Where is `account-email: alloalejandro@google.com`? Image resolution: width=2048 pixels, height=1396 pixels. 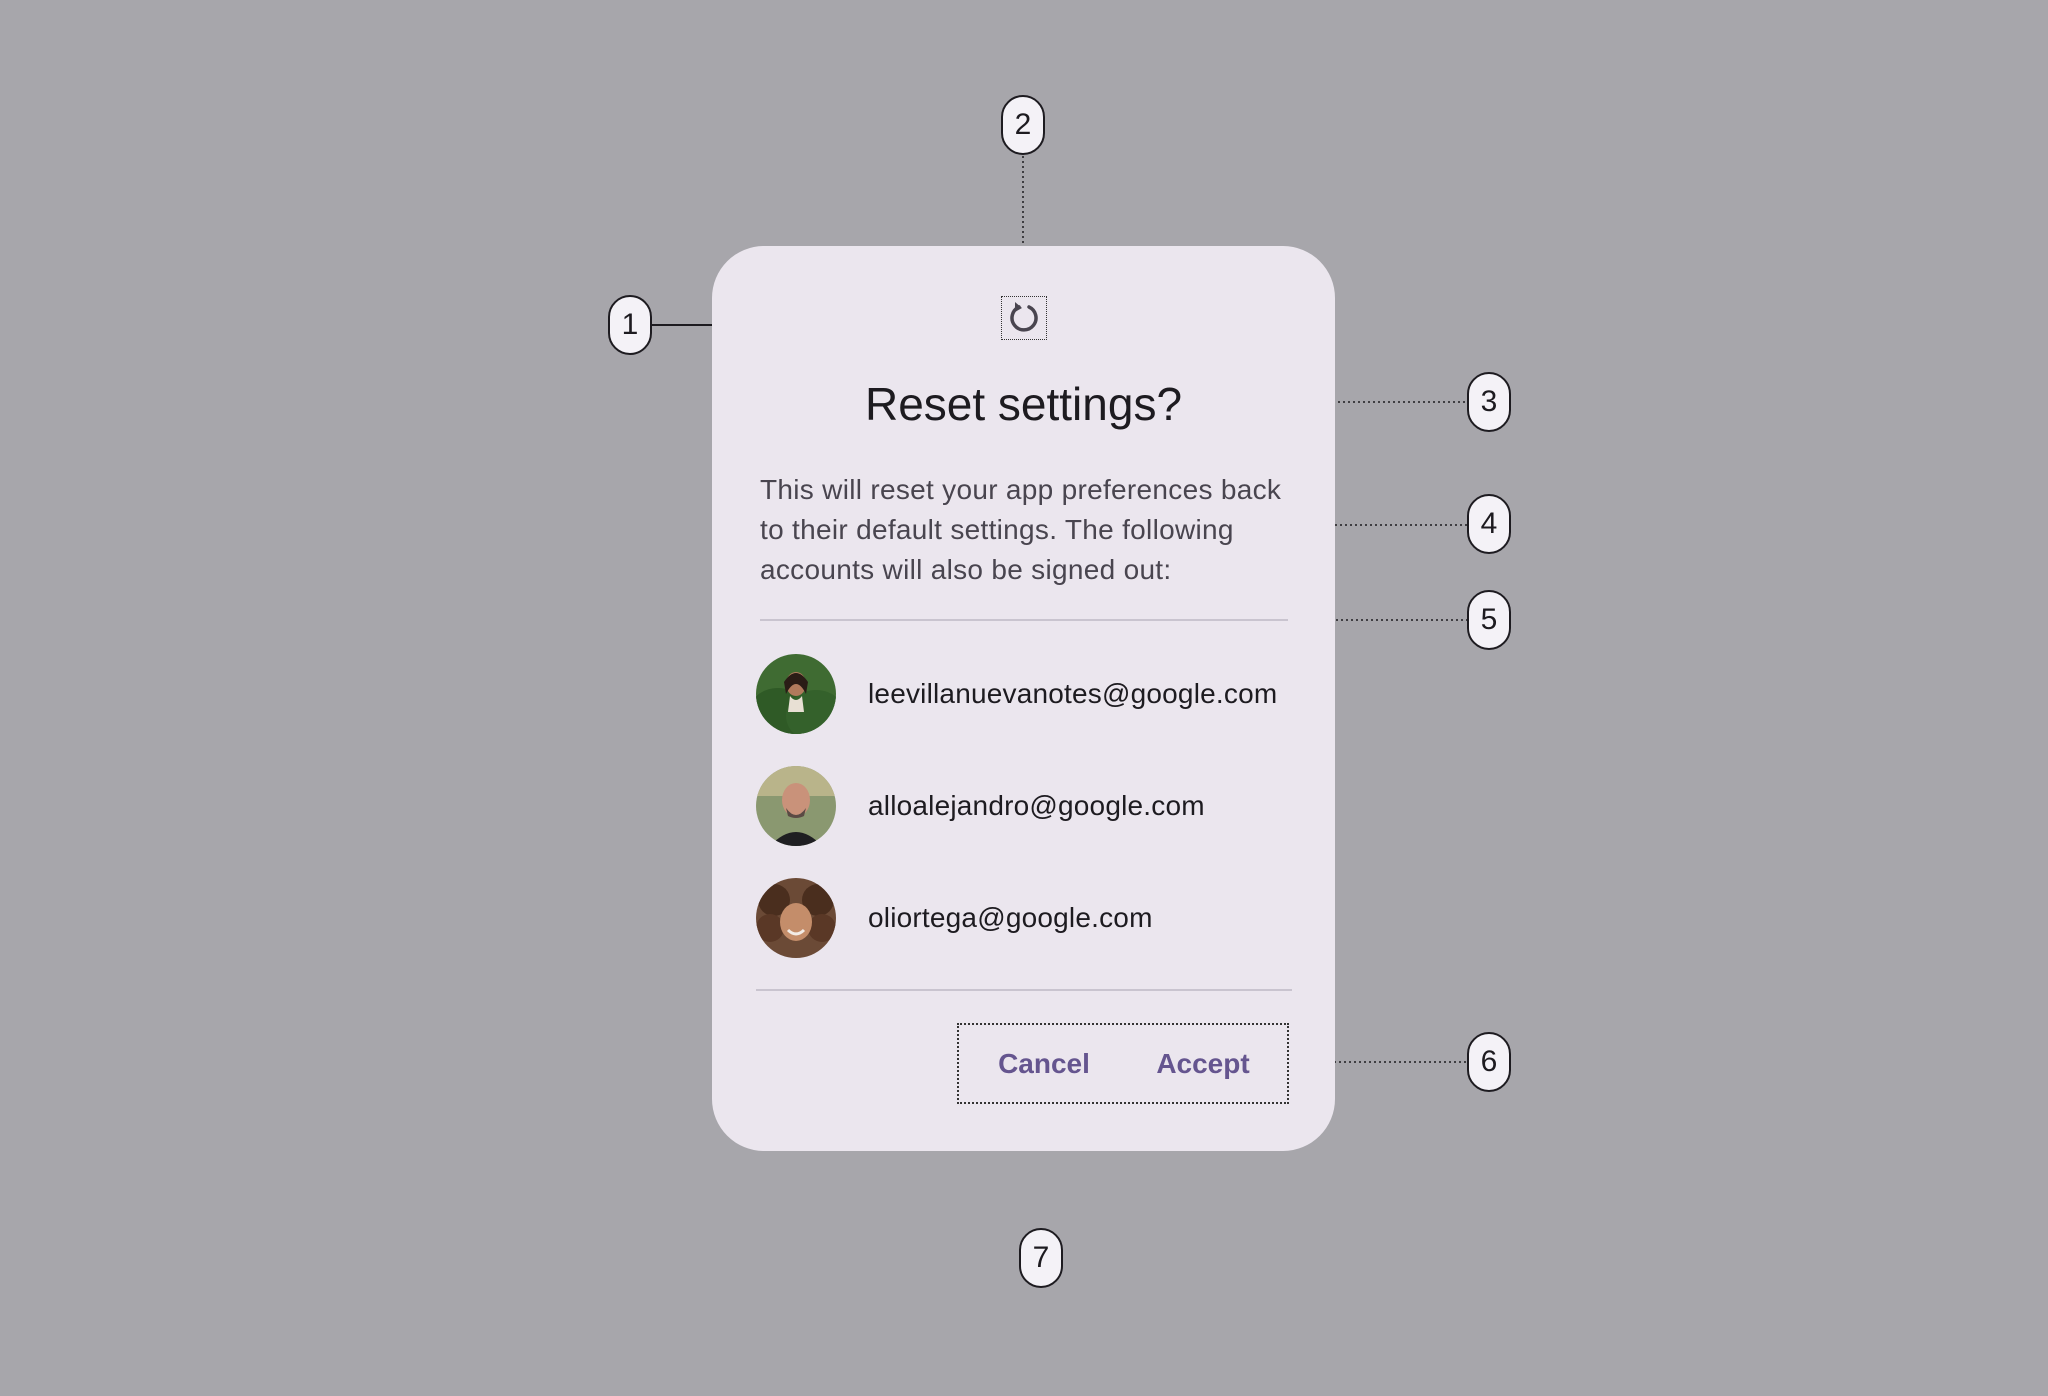
account-email: alloalejandro@google.com is located at coordinates (1036, 805).